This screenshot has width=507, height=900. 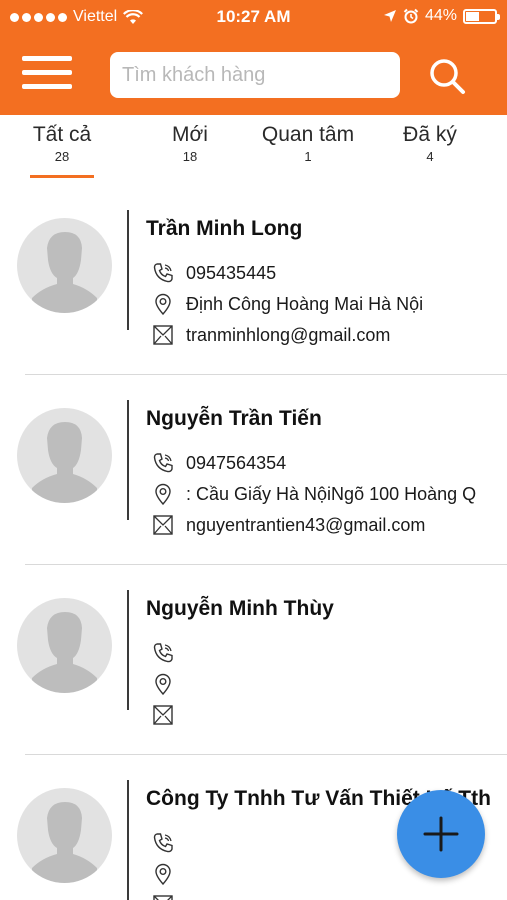 I want to click on plus-icon, so click(x=441, y=834).